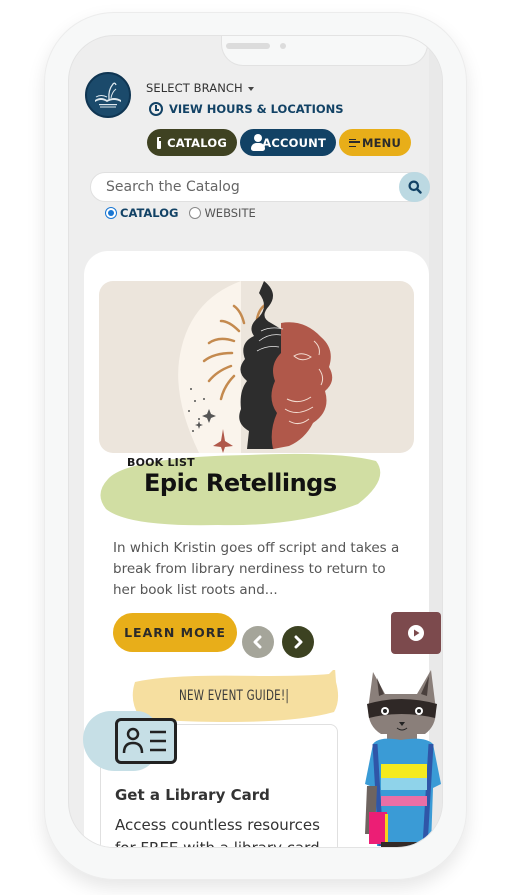 The width and height of the screenshot is (511, 895). What do you see at coordinates (156, 109) in the screenshot?
I see `clock-icon` at bounding box center [156, 109].